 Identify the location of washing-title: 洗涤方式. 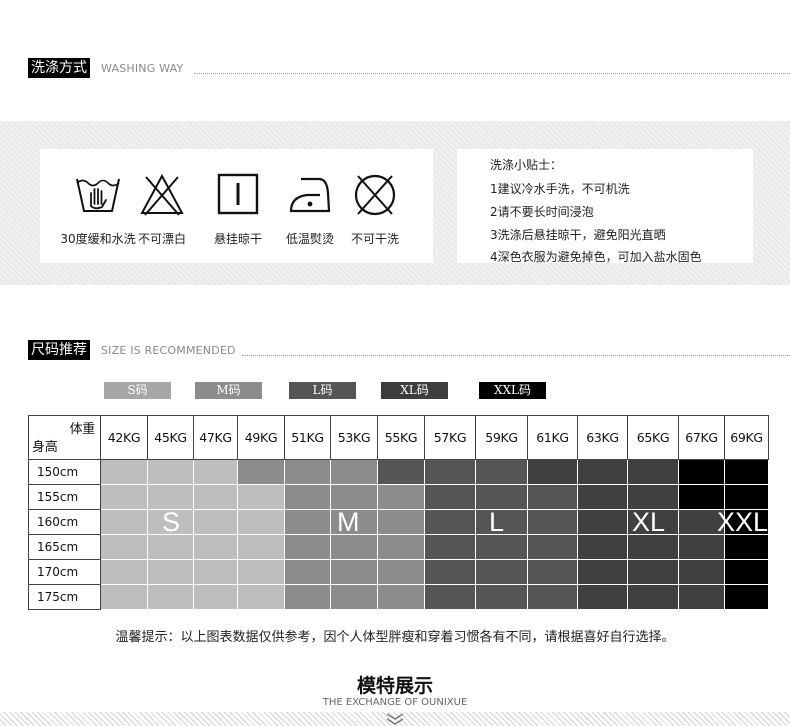
(59, 68).